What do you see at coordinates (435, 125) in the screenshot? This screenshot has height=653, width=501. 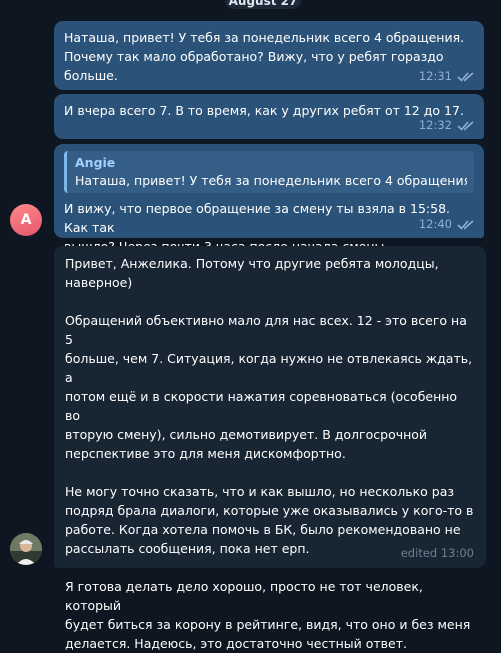 I see `message-time: 12:32` at bounding box center [435, 125].